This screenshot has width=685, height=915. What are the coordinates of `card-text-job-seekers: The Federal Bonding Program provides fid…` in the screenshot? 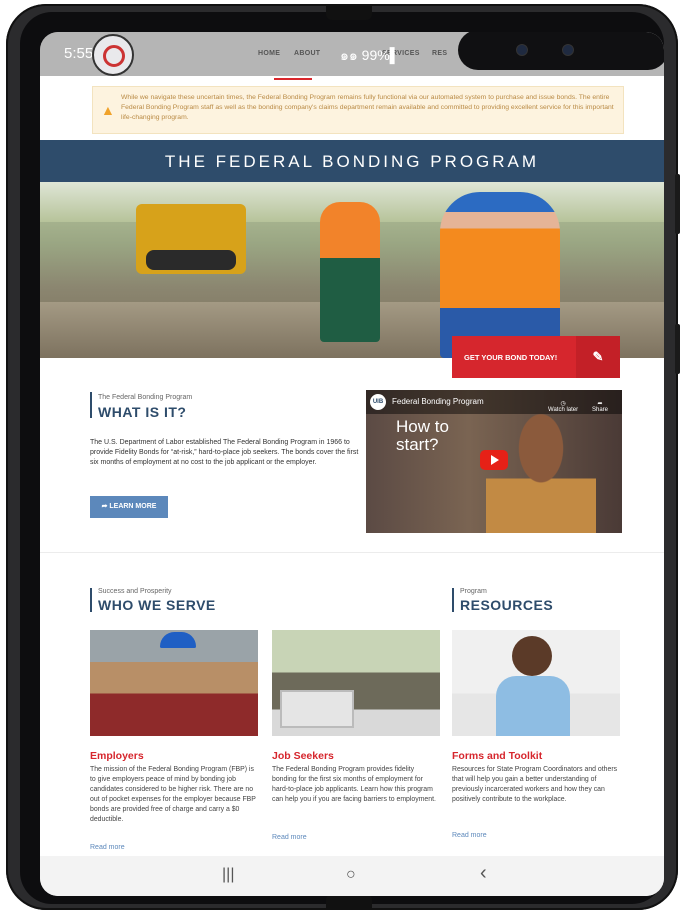 It's located at (354, 784).